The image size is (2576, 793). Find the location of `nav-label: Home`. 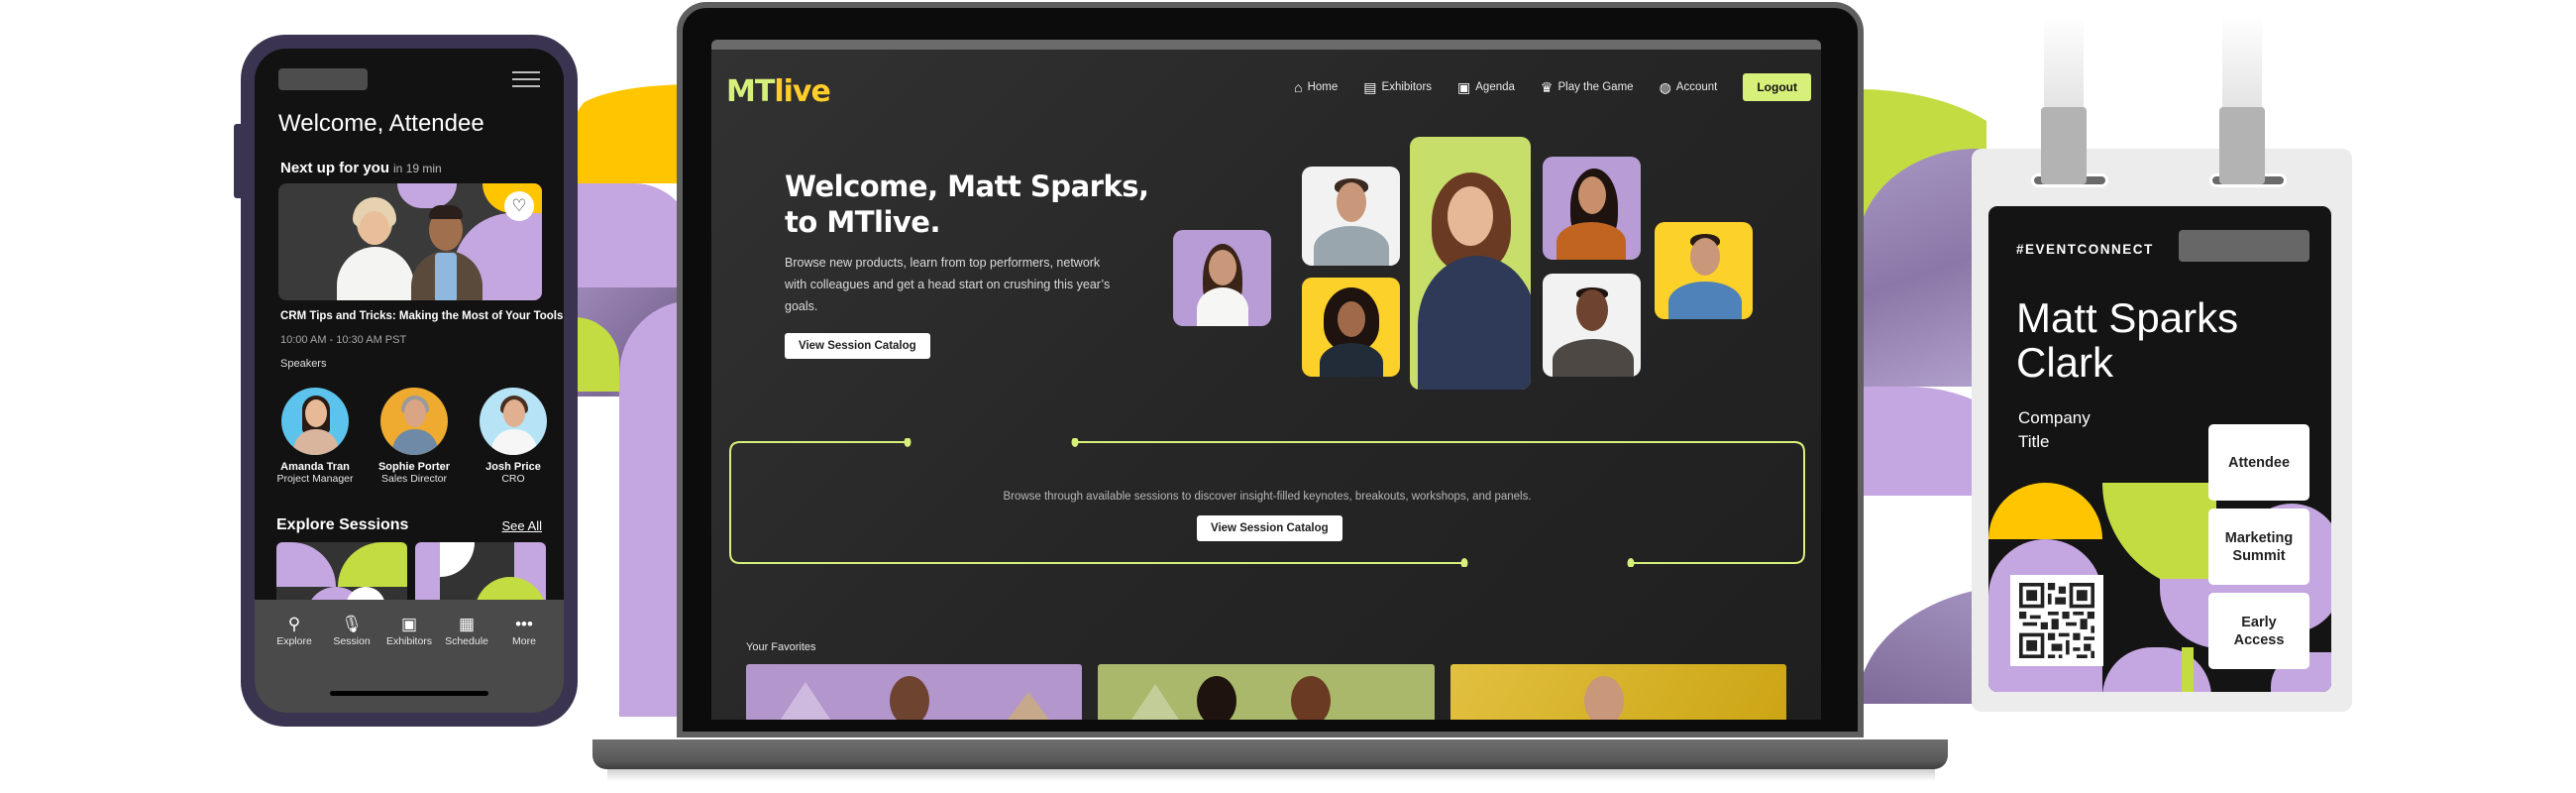

nav-label: Home is located at coordinates (1323, 87).